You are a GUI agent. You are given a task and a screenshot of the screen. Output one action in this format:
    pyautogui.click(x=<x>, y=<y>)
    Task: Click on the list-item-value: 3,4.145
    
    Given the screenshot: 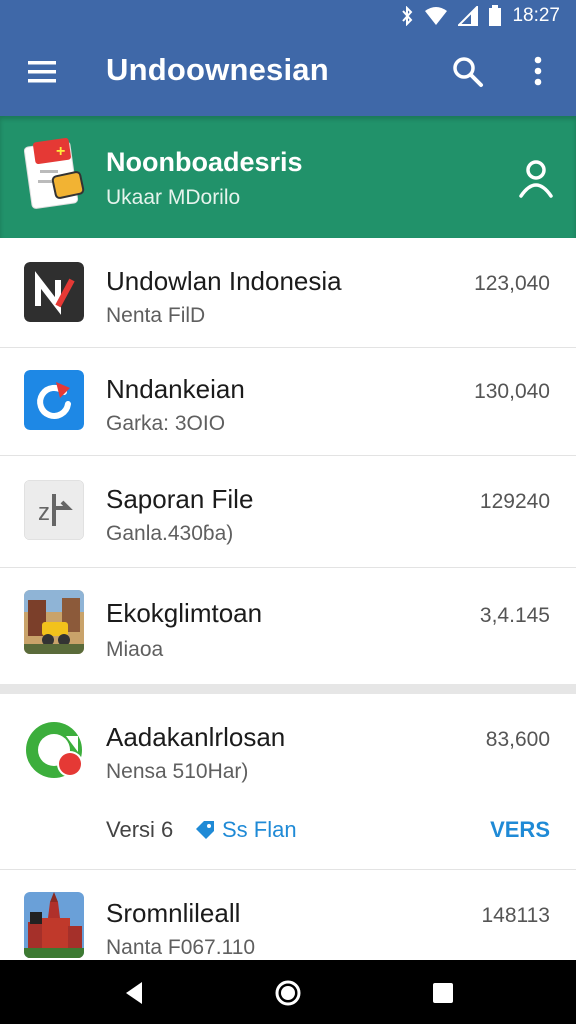 What is the action you would take?
    pyautogui.click(x=514, y=615)
    